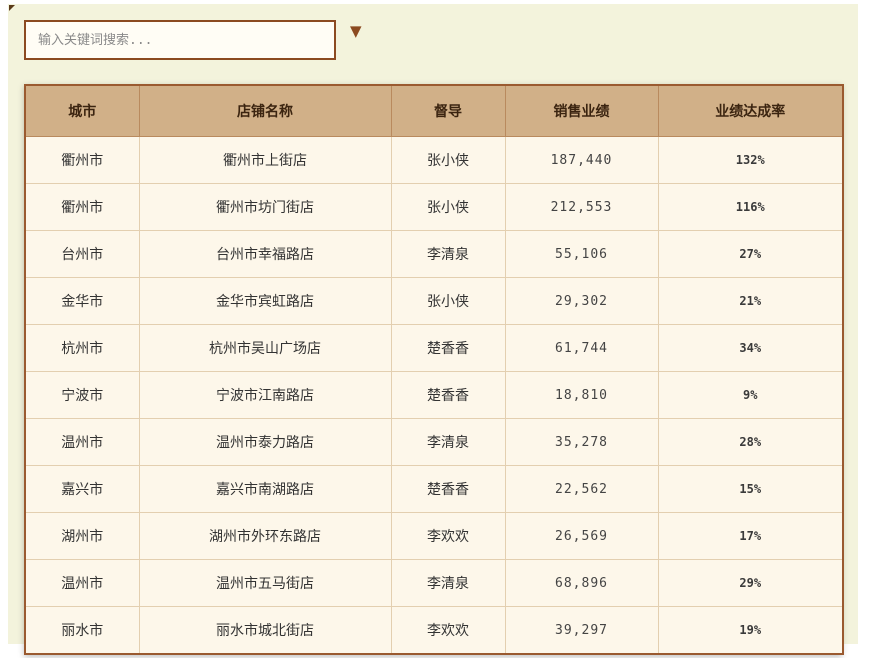 Image resolution: width=870 pixels, height=658 pixels. What do you see at coordinates (582, 395) in the screenshot?
I see `cell-sales: 18,810` at bounding box center [582, 395].